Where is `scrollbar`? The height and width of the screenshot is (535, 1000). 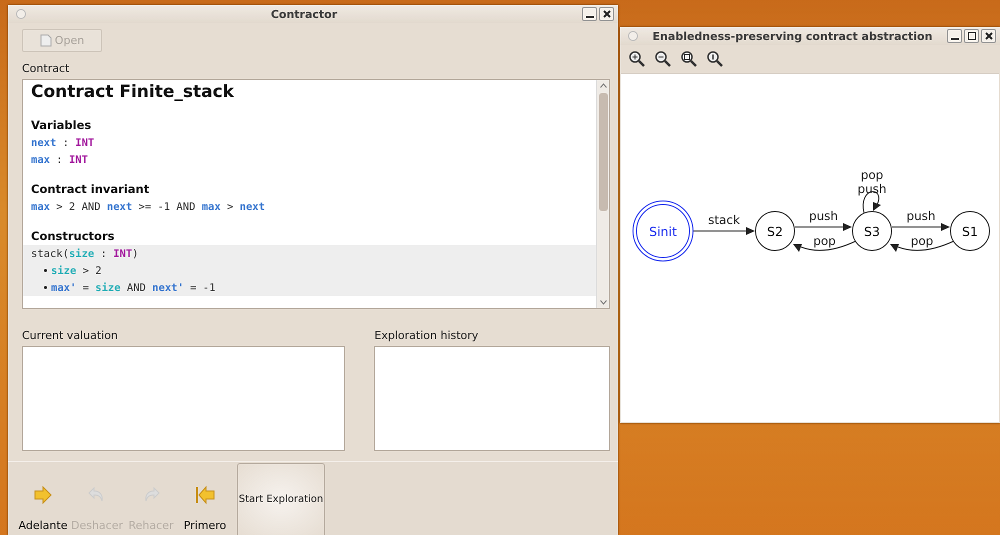
scrollbar is located at coordinates (602, 194).